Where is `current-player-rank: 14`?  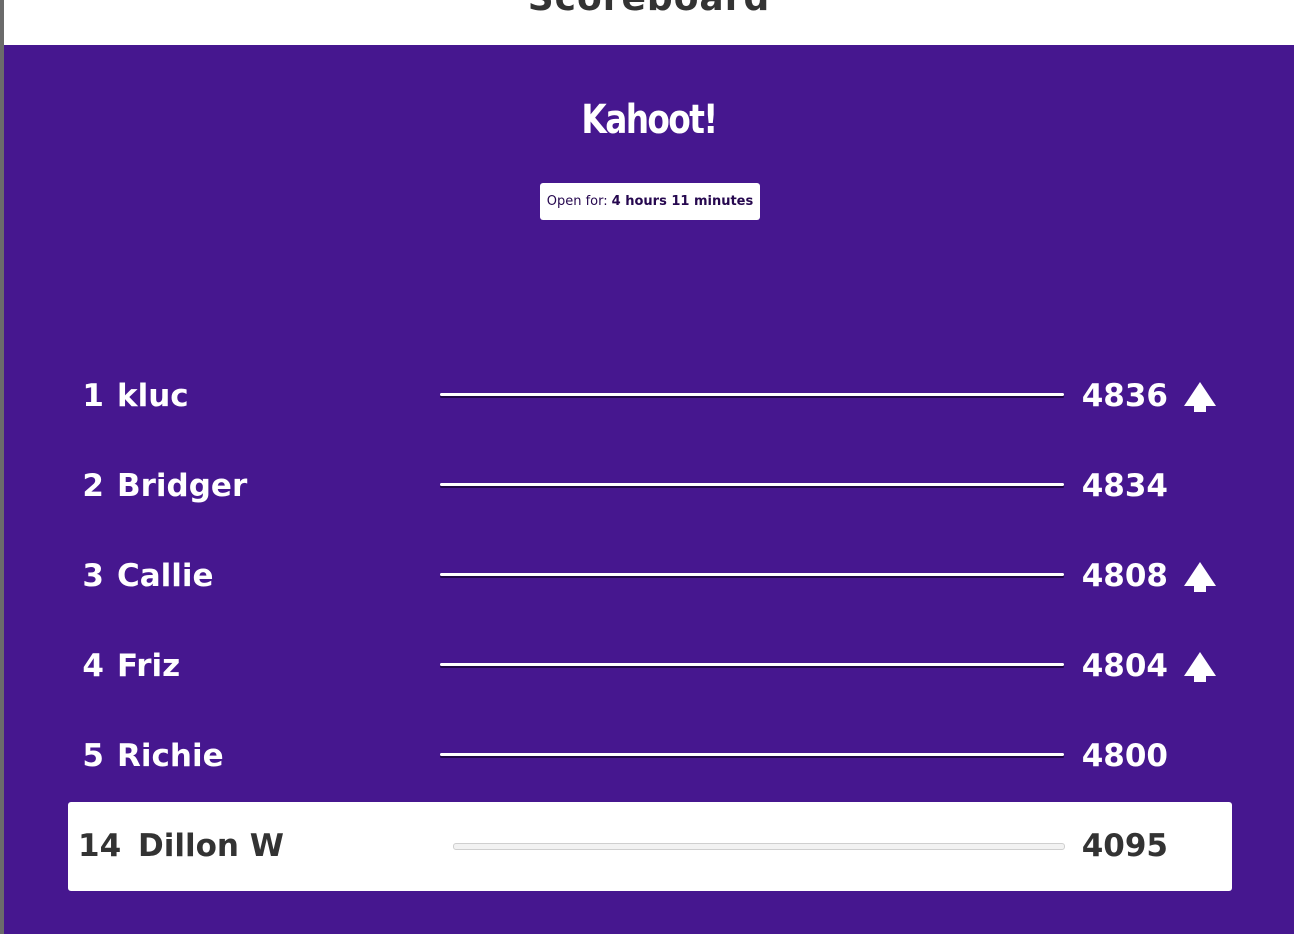 current-player-rank: 14 is located at coordinates (100, 846).